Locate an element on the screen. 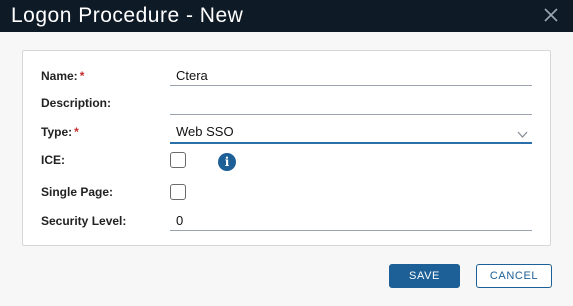 The height and width of the screenshot is (306, 573). security-level-label: Security Level: is located at coordinates (84, 221).